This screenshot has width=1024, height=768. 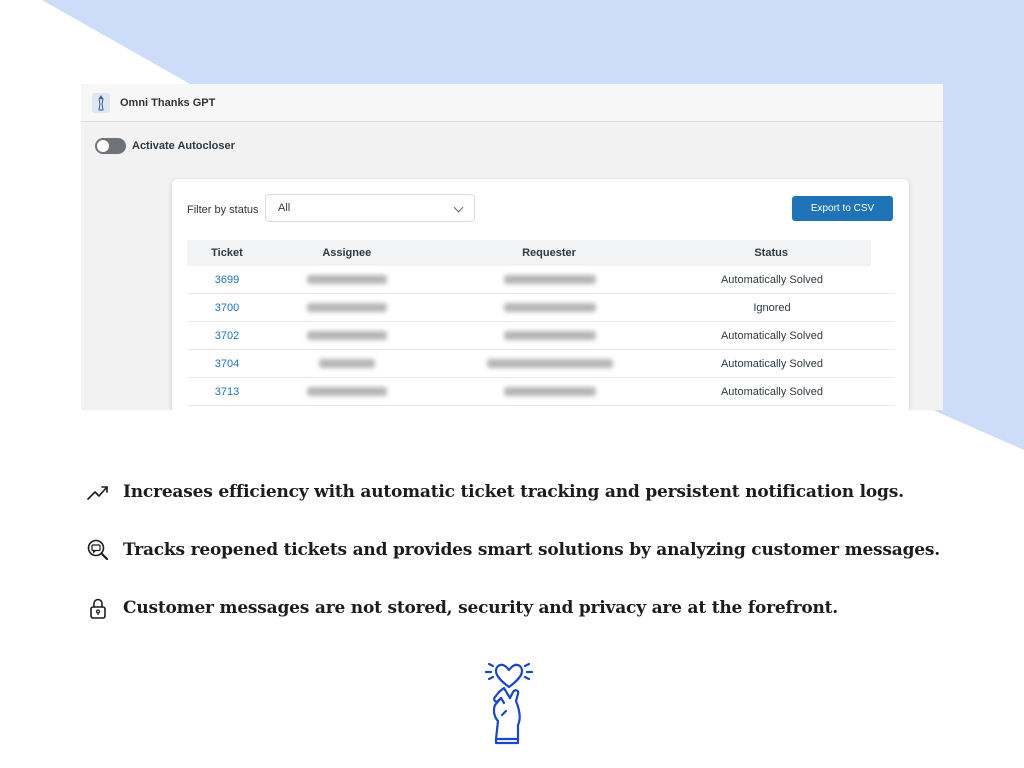 I want to click on toggle-knob, so click(x=103, y=146).